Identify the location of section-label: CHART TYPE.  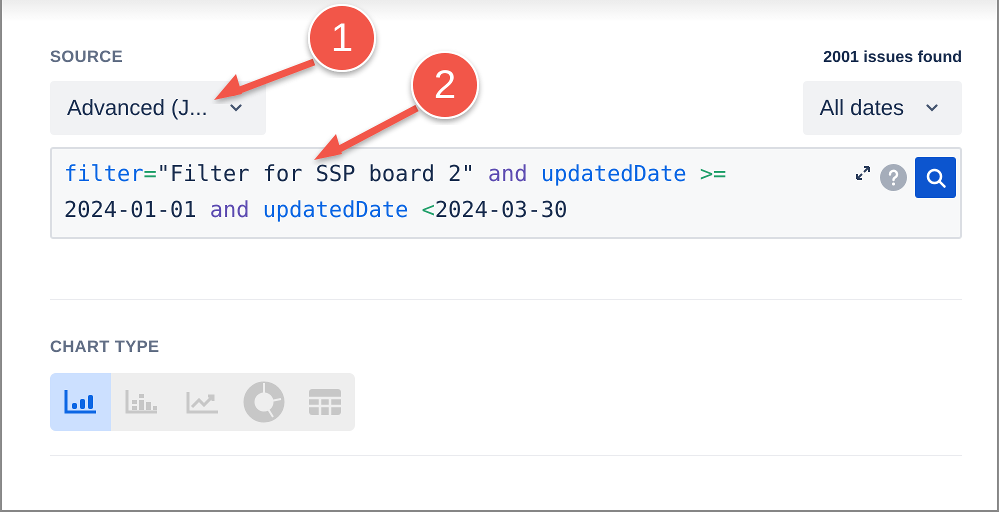
(105, 347).